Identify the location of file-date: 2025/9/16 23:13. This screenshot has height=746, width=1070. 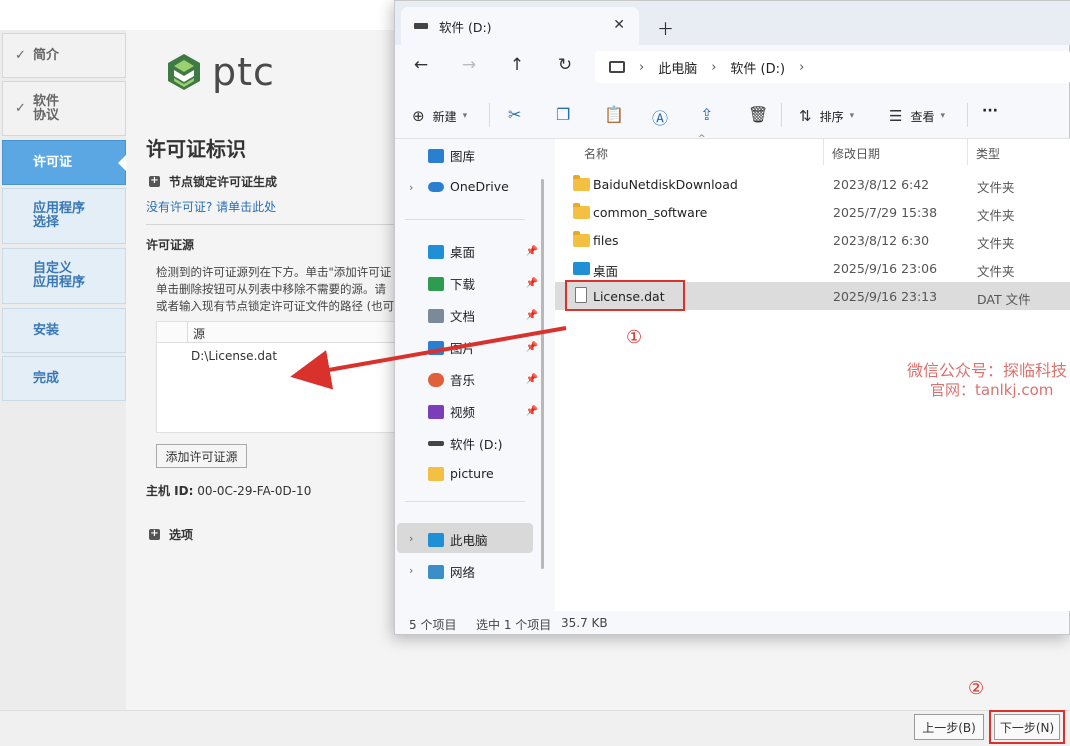
(885, 296).